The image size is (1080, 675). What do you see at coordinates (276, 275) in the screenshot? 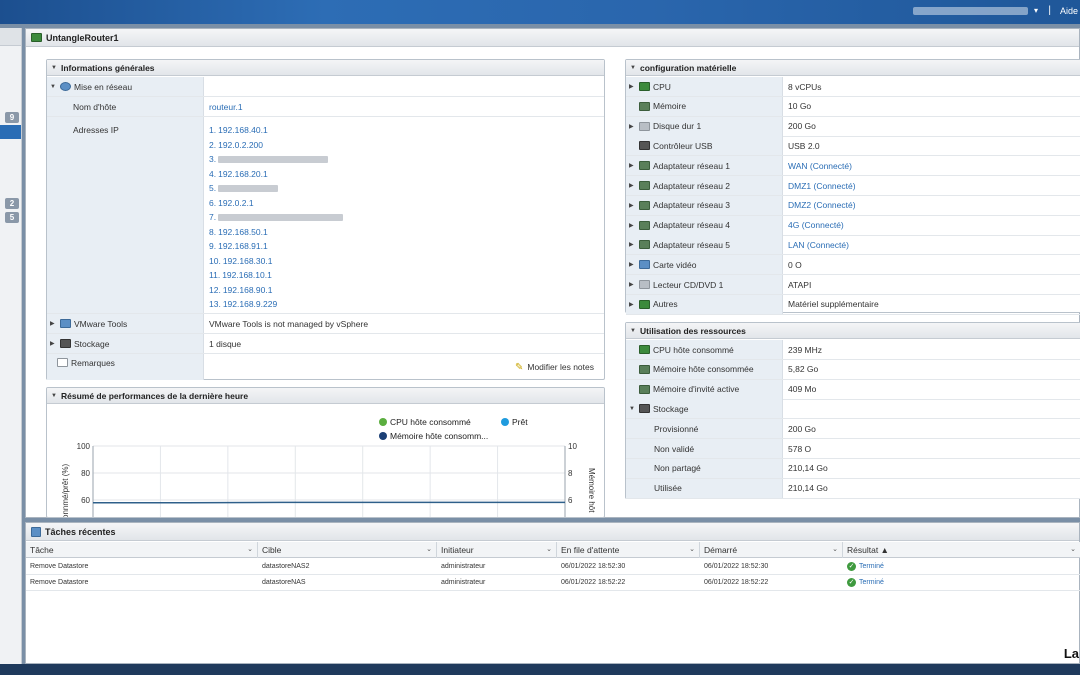
I see `ip-address-item: 11. 192.168.10.1` at bounding box center [276, 275].